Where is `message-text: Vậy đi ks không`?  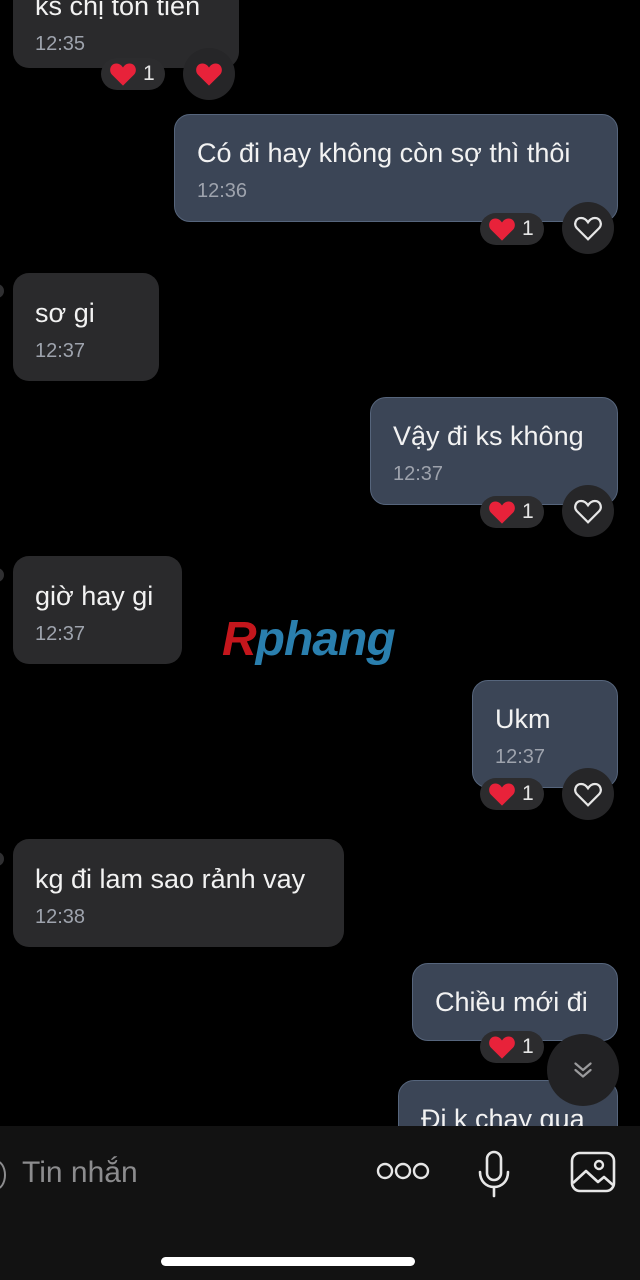
message-text: Vậy đi ks không is located at coordinates (488, 436).